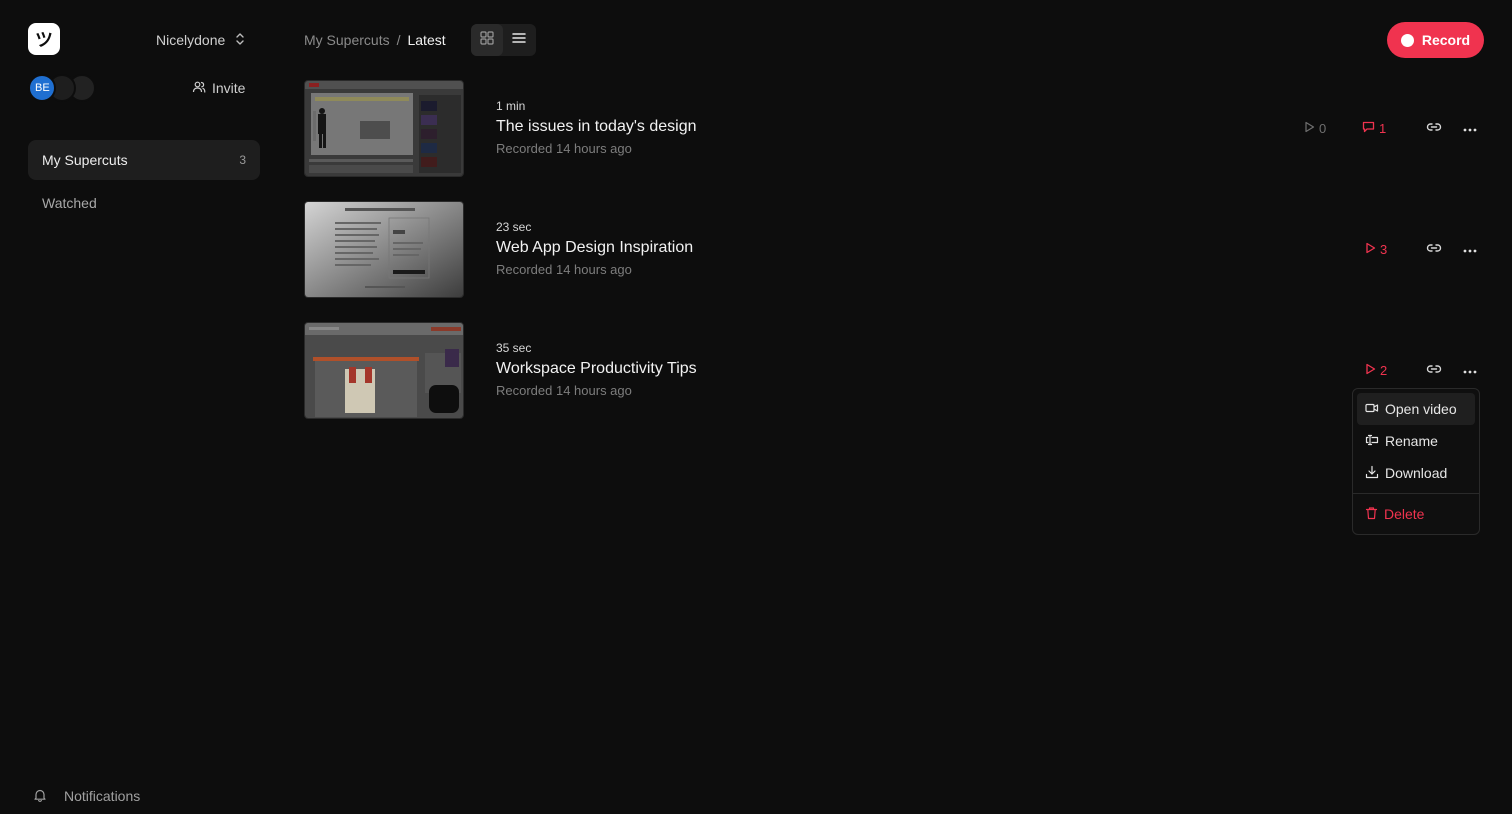 This screenshot has height=814, width=1512. What do you see at coordinates (144, 160) in the screenshot?
I see `sidebar-item-my-supercuts: My Supercuts 3` at bounding box center [144, 160].